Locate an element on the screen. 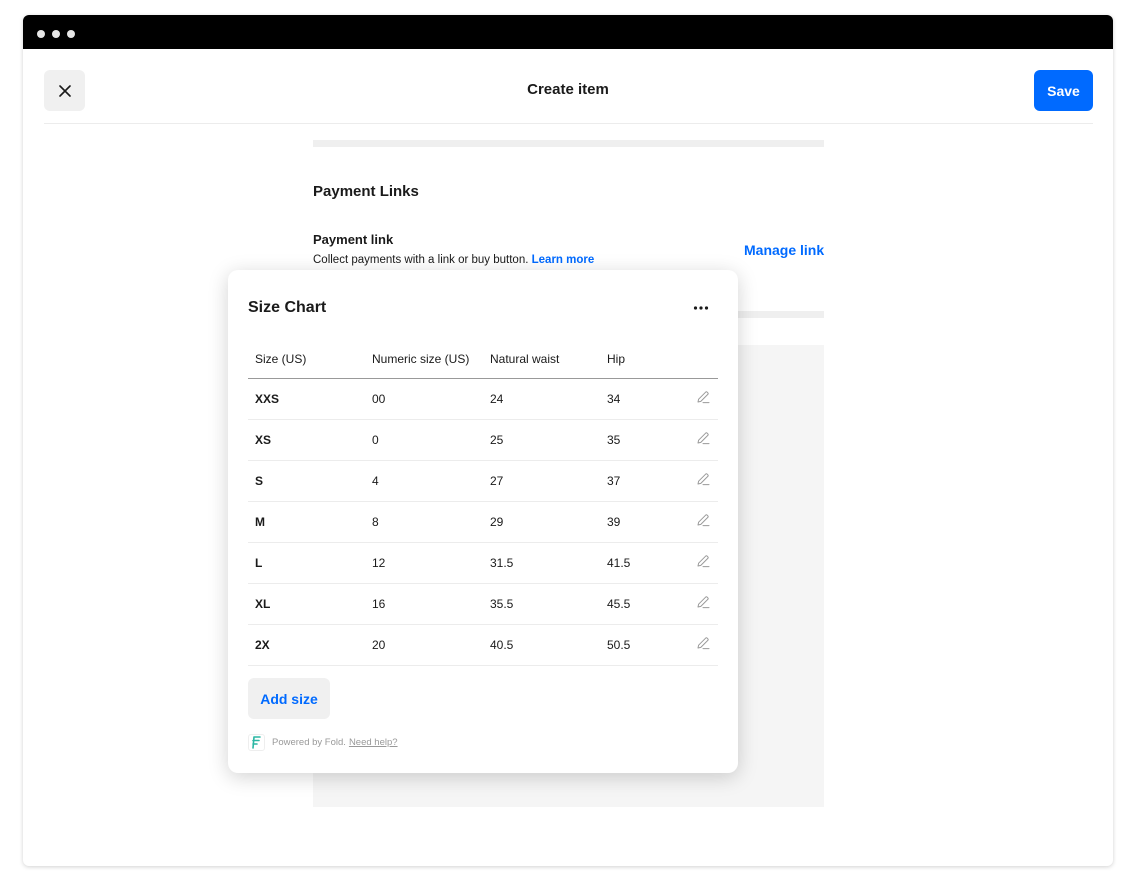 The image size is (1136, 881). table-row: XS 0 25 35 is located at coordinates (483, 440).